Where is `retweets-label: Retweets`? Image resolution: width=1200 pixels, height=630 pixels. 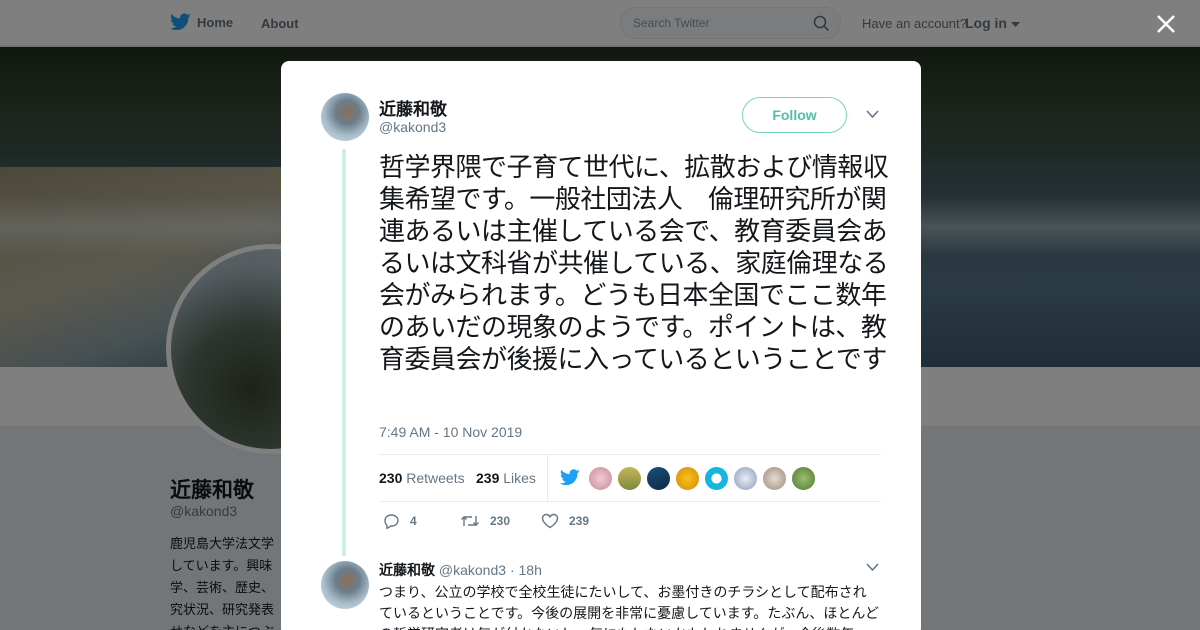
retweets-label: Retweets is located at coordinates (435, 478).